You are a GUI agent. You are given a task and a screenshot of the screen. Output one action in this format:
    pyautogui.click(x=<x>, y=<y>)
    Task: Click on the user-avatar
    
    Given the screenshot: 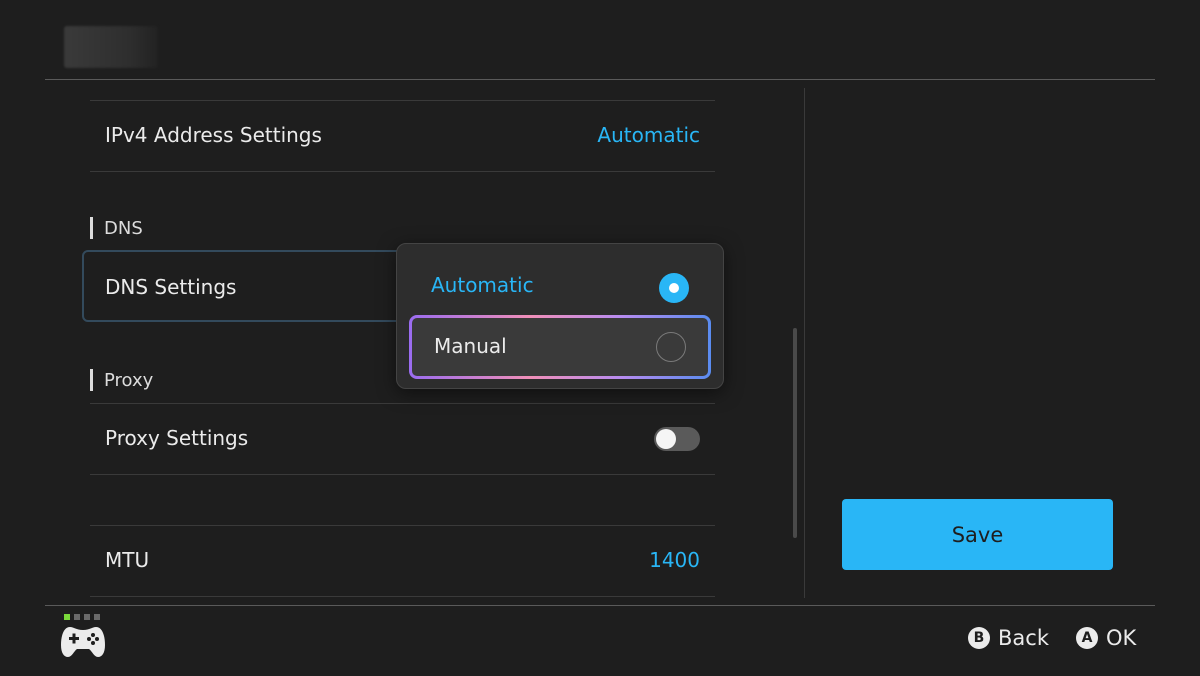 What is the action you would take?
    pyautogui.click(x=111, y=47)
    